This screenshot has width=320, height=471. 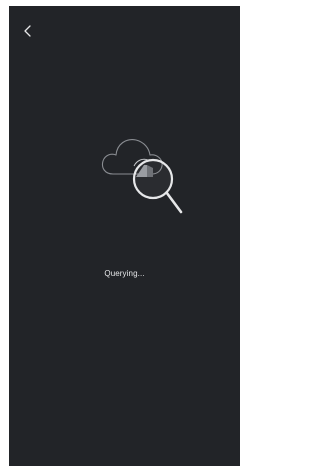 I want to click on querying-illustration, so click(x=149, y=180).